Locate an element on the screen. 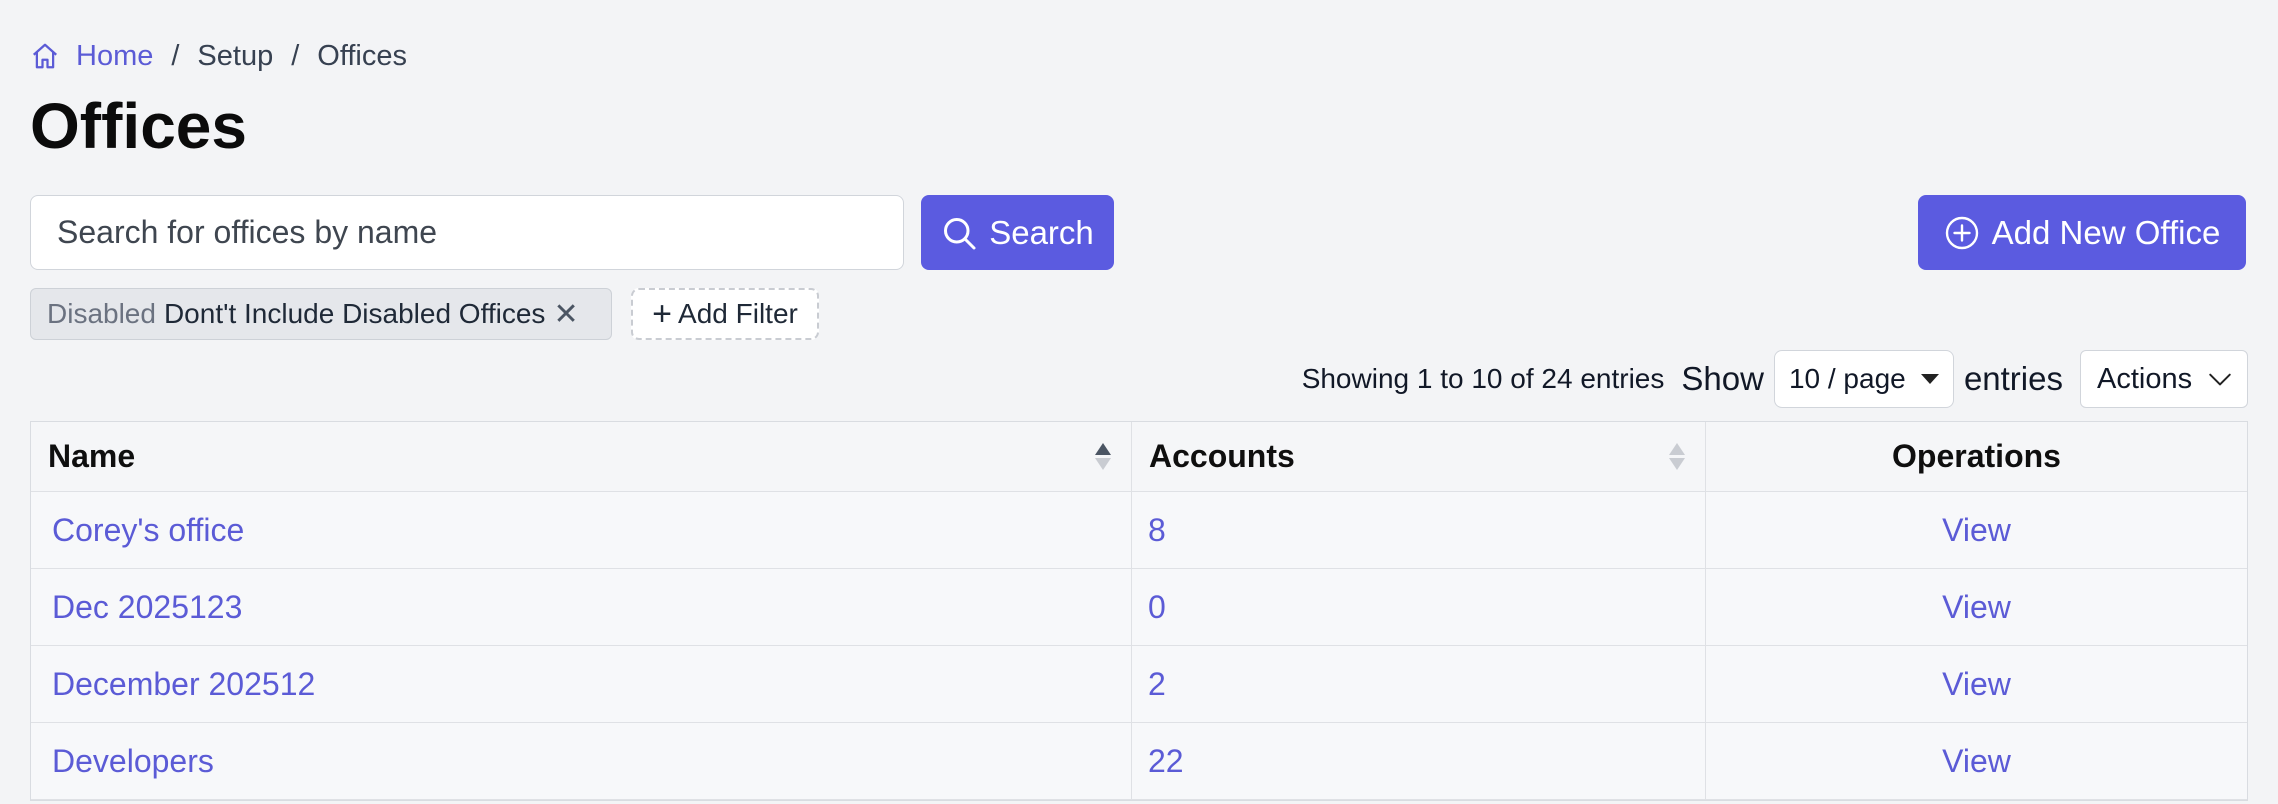 The image size is (2278, 804). office-name-link: Corey's office is located at coordinates (148, 530).